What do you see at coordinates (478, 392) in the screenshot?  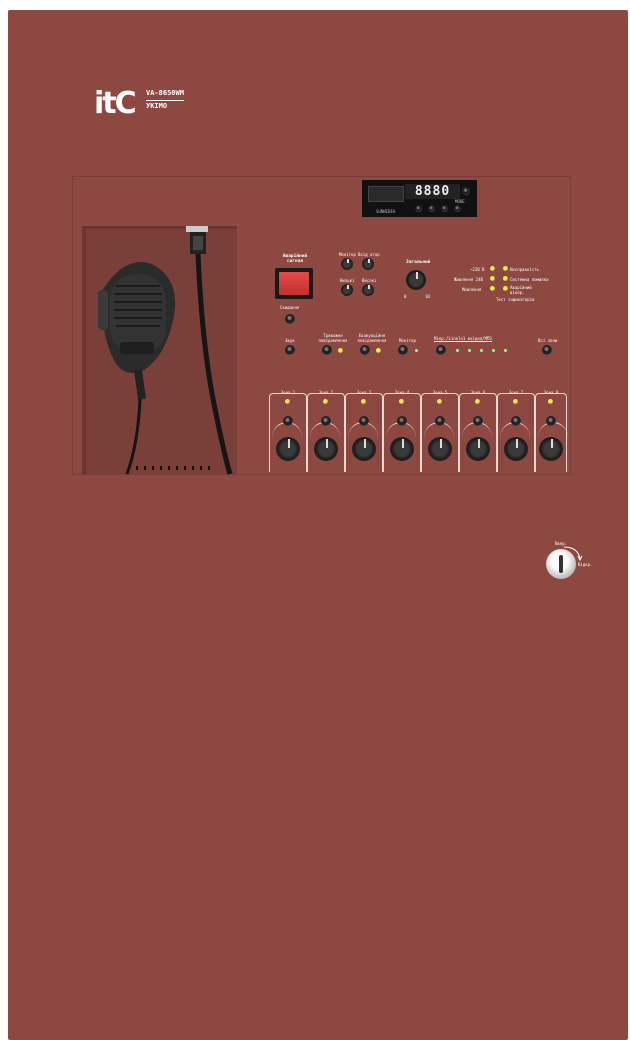 I see `zone-label: Зона 6` at bounding box center [478, 392].